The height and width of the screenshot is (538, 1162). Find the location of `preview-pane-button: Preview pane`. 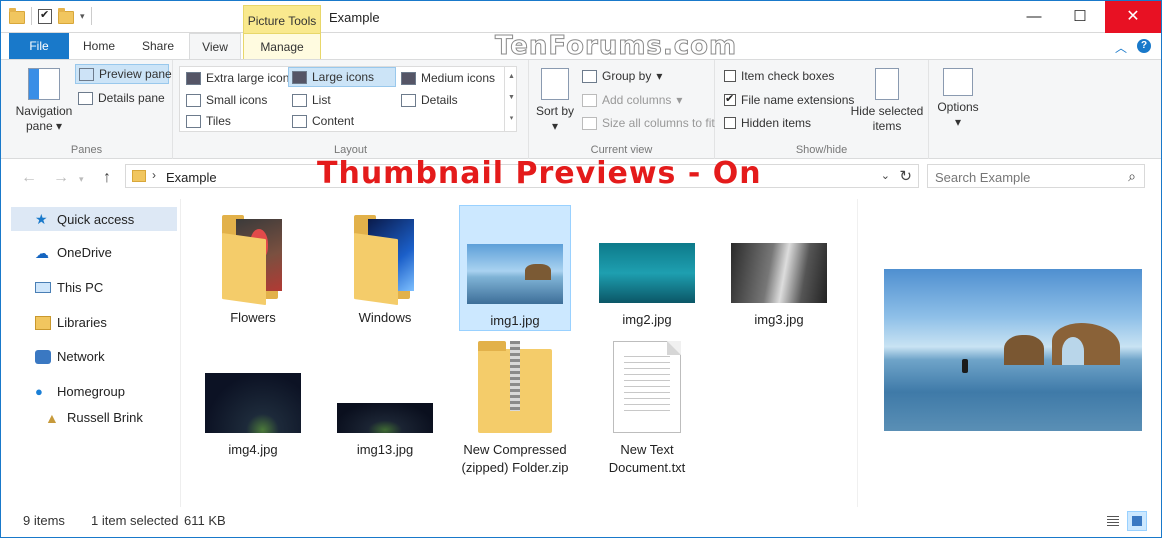

preview-pane-button: Preview pane is located at coordinates (123, 74).